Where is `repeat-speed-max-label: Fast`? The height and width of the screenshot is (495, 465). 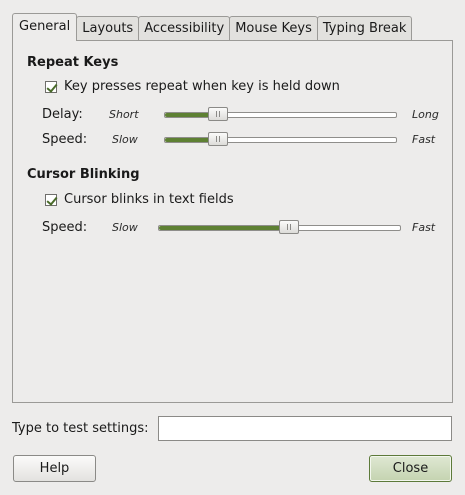
repeat-speed-max-label: Fast is located at coordinates (424, 139).